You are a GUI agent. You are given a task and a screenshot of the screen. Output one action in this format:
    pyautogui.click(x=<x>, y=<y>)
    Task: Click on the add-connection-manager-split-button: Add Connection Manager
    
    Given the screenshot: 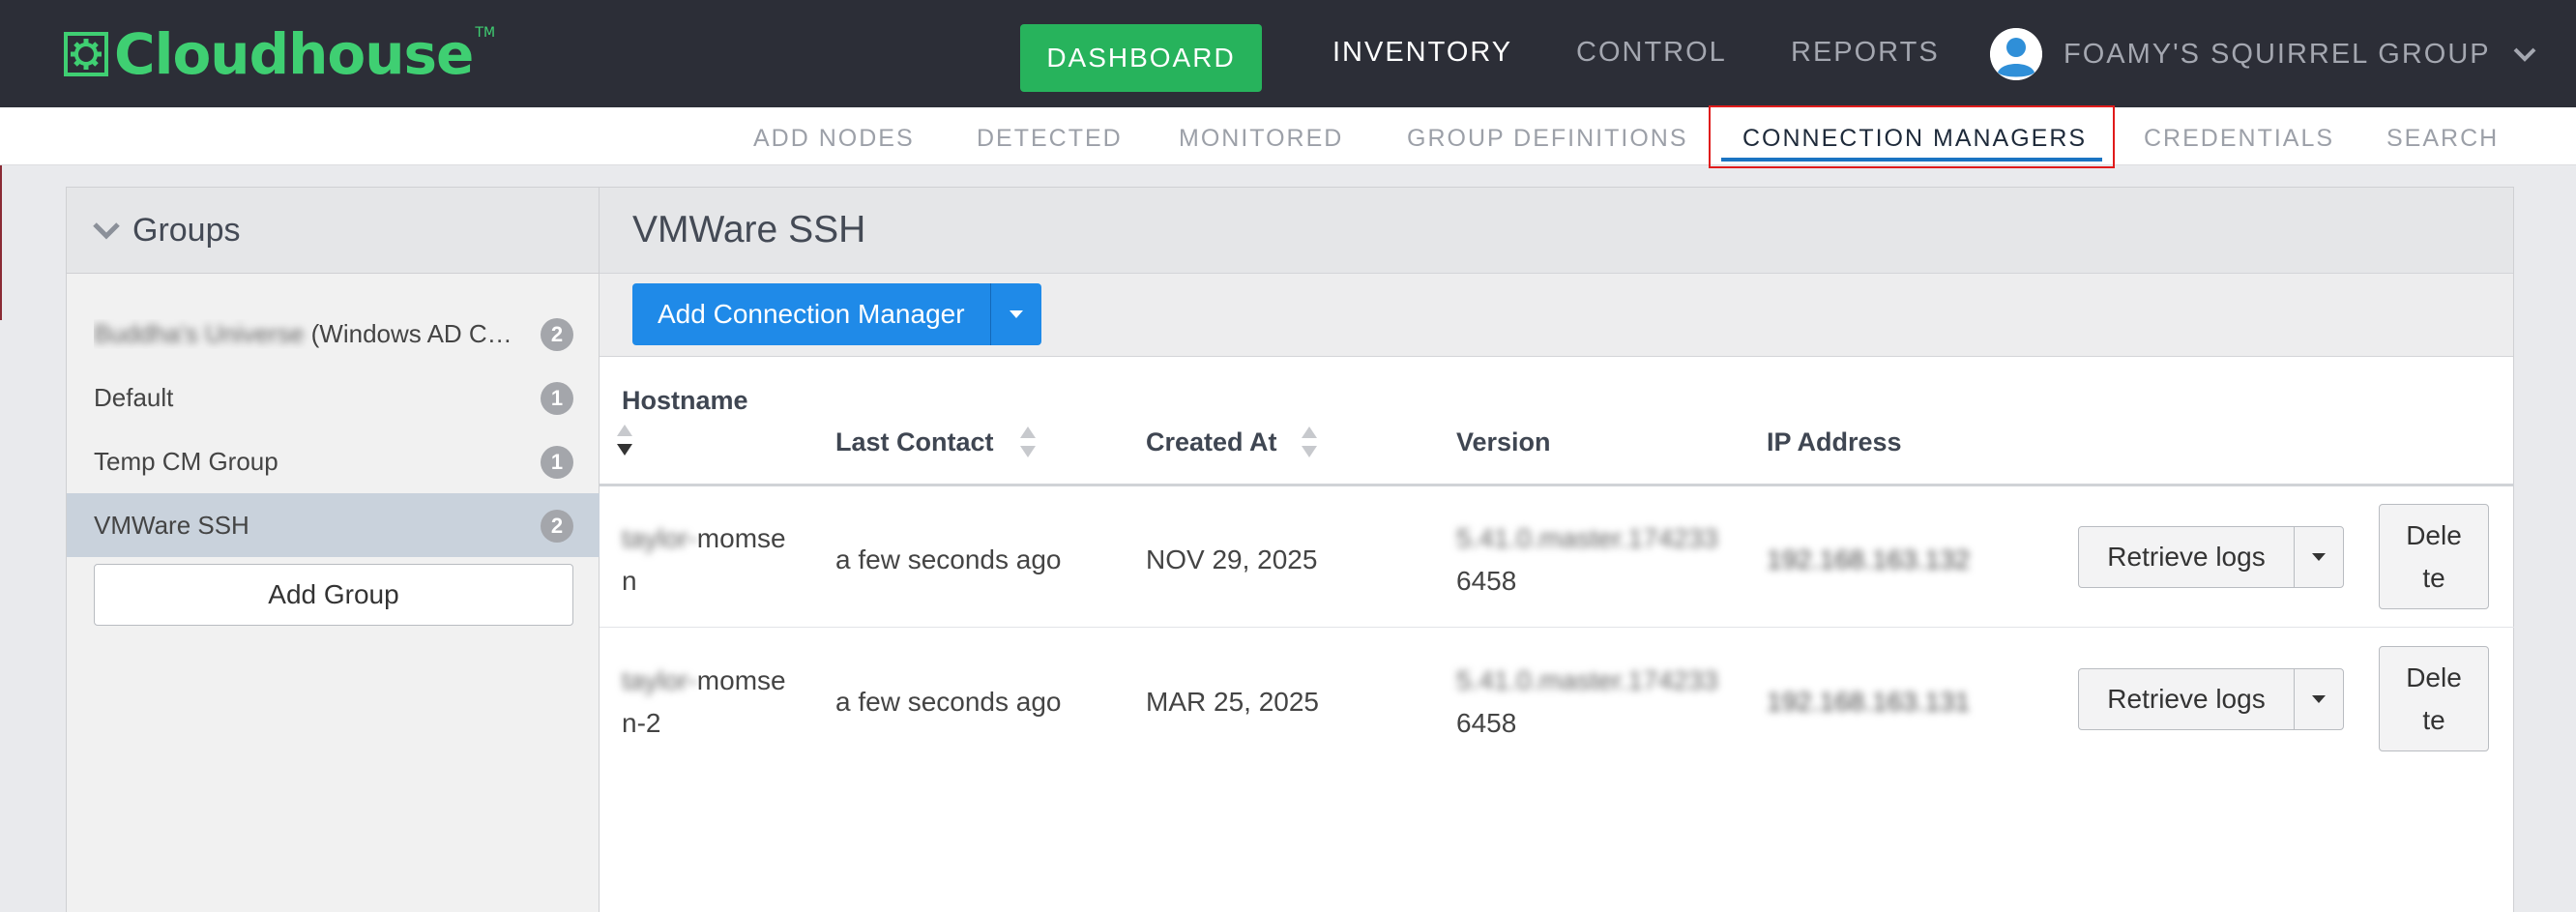 What is the action you would take?
    pyautogui.click(x=836, y=314)
    